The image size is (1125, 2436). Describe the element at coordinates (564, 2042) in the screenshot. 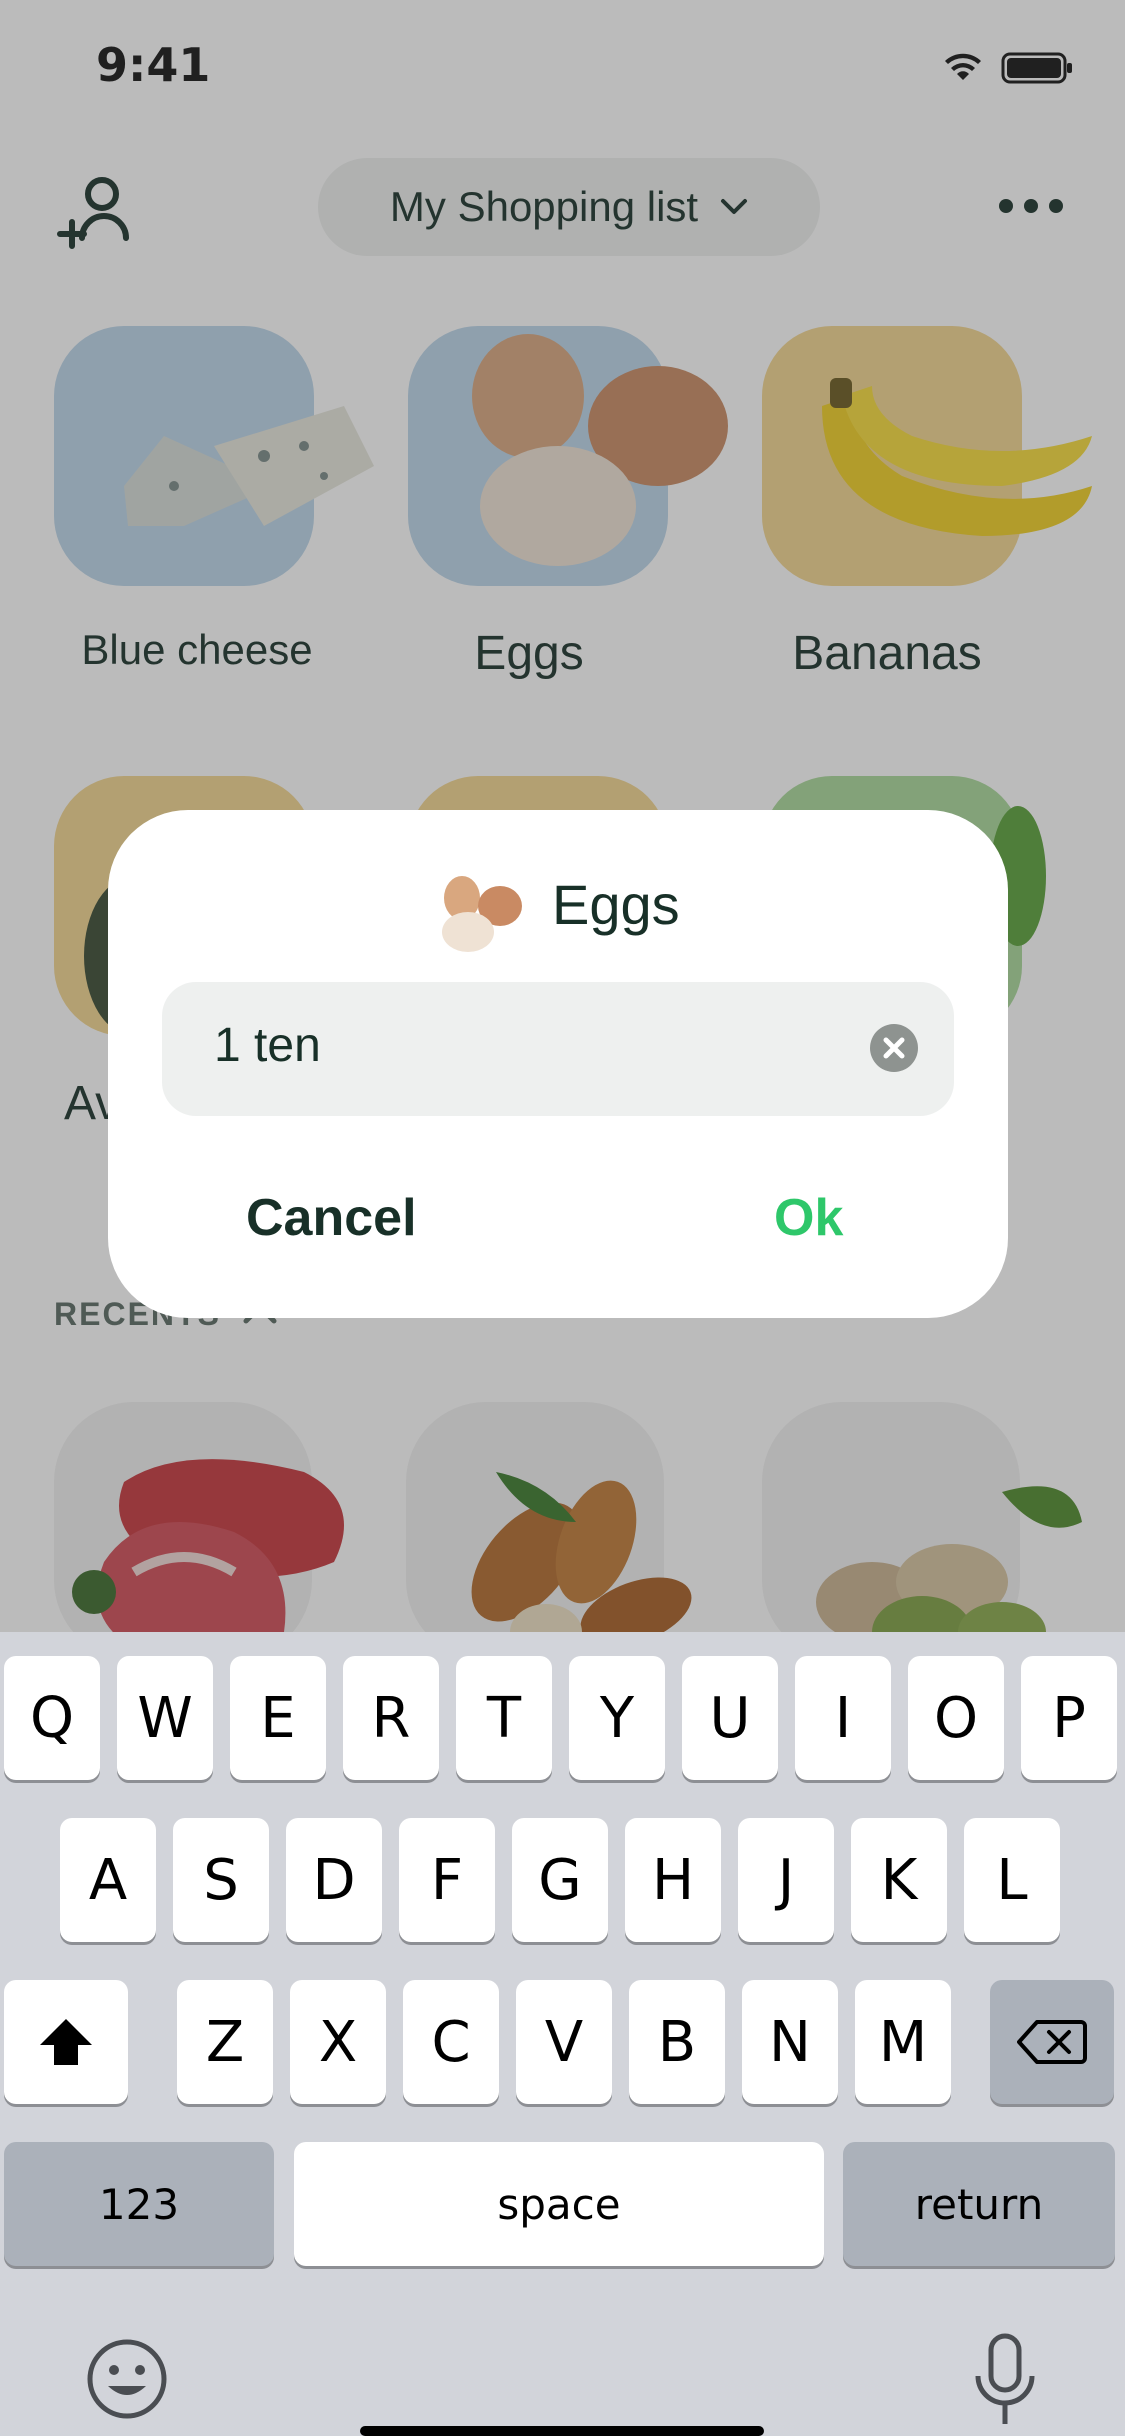

I see `key-v: V` at that location.